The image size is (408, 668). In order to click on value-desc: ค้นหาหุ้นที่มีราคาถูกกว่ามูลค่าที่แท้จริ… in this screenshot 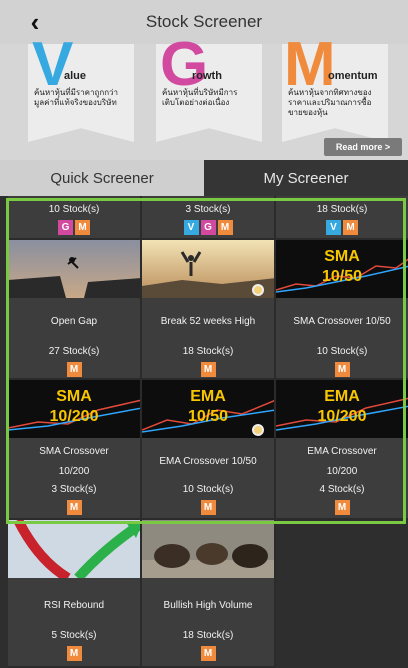, I will do `click(76, 97)`.